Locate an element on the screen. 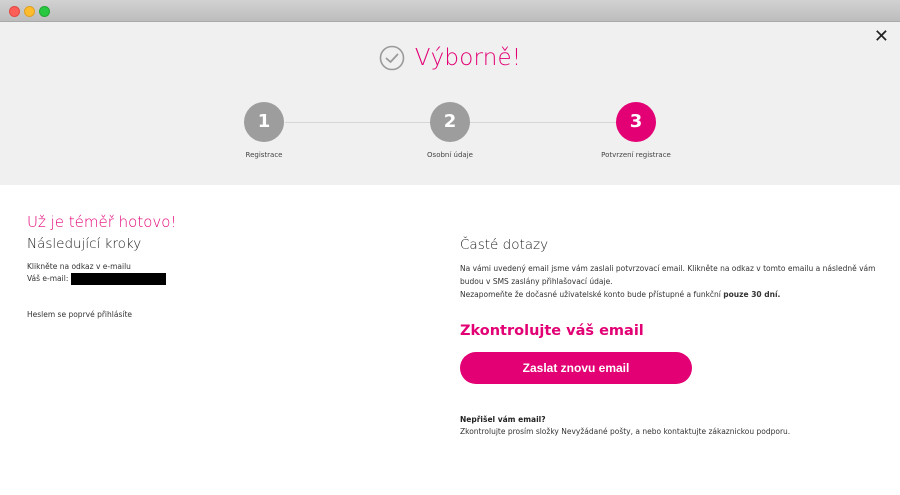  success-header: Výborně! is located at coordinates (450, 60).